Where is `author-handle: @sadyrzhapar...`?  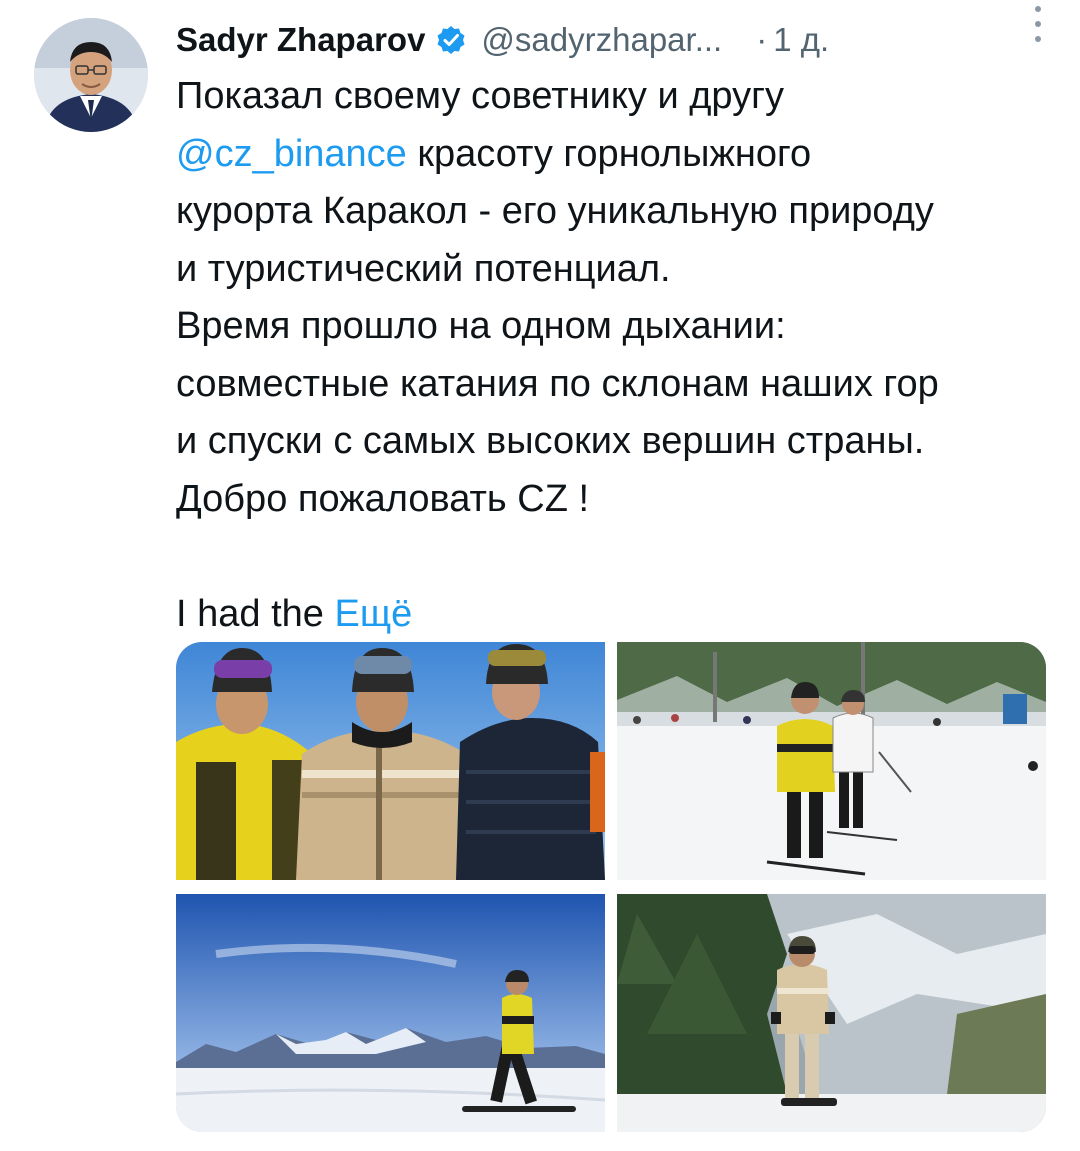 author-handle: @sadyrzhapar... is located at coordinates (601, 40).